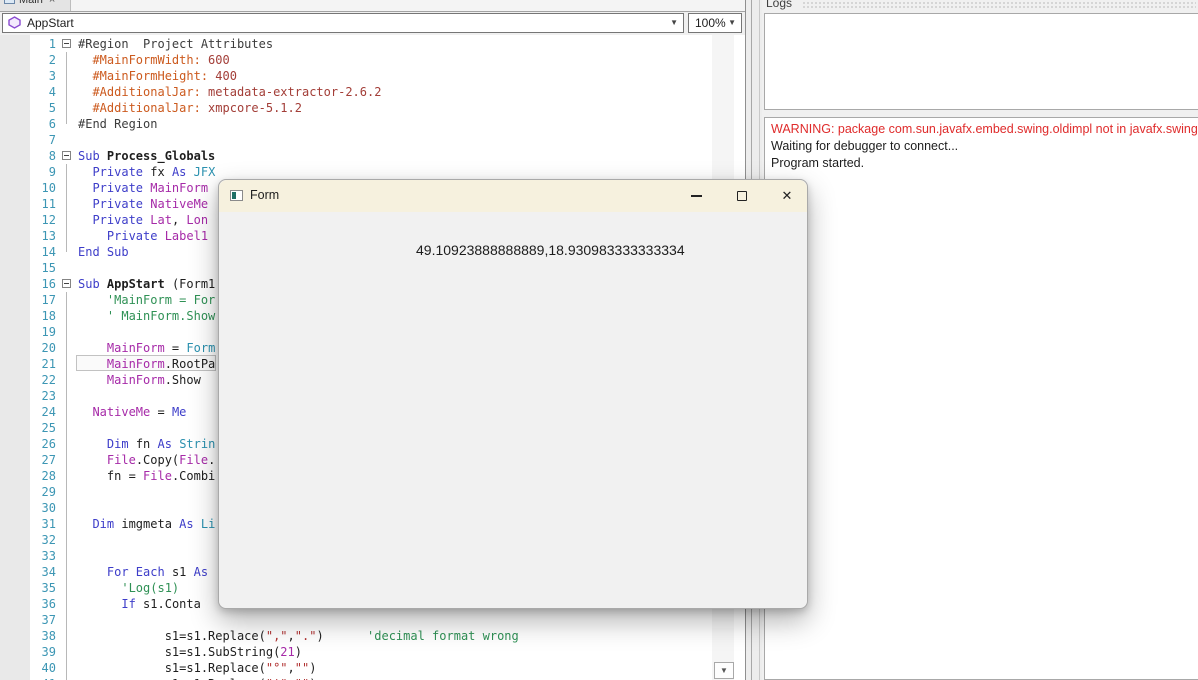 The height and width of the screenshot is (680, 1198). What do you see at coordinates (147, 300) in the screenshot?
I see `code-token: 'MainForm = For` at bounding box center [147, 300].